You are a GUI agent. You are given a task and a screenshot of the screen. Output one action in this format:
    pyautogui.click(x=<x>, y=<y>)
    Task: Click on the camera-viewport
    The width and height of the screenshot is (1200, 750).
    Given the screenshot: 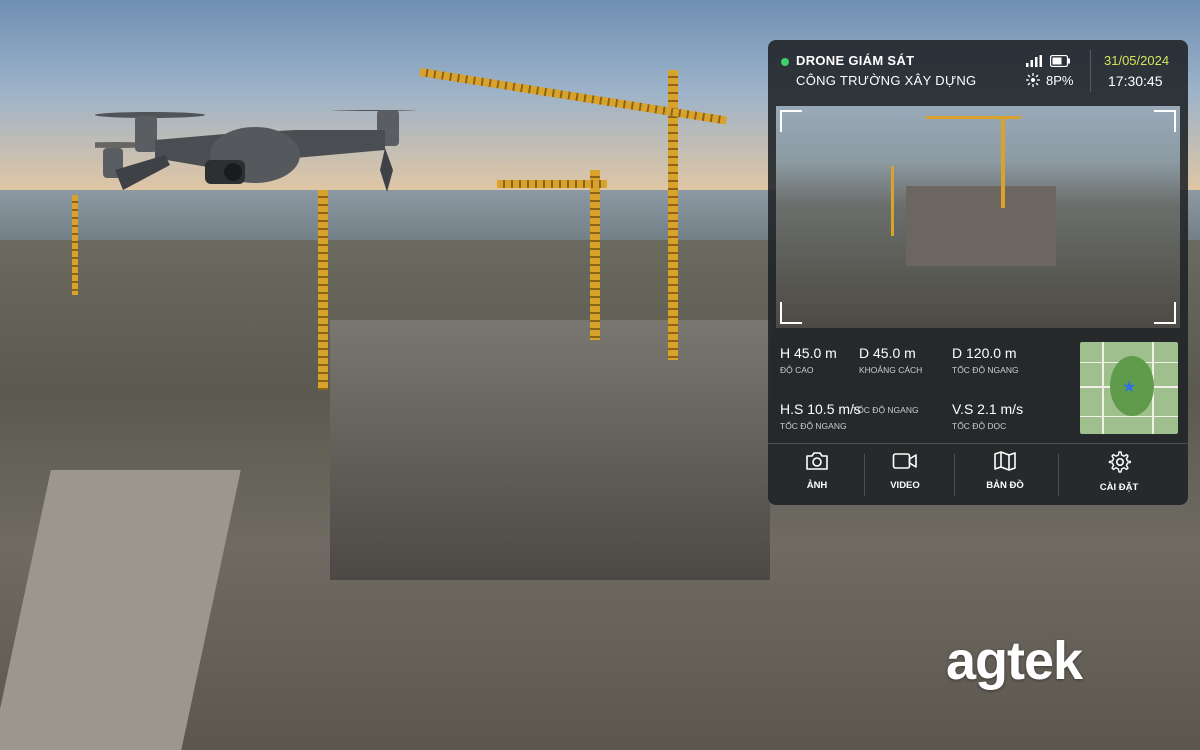 What is the action you would take?
    pyautogui.click(x=978, y=217)
    